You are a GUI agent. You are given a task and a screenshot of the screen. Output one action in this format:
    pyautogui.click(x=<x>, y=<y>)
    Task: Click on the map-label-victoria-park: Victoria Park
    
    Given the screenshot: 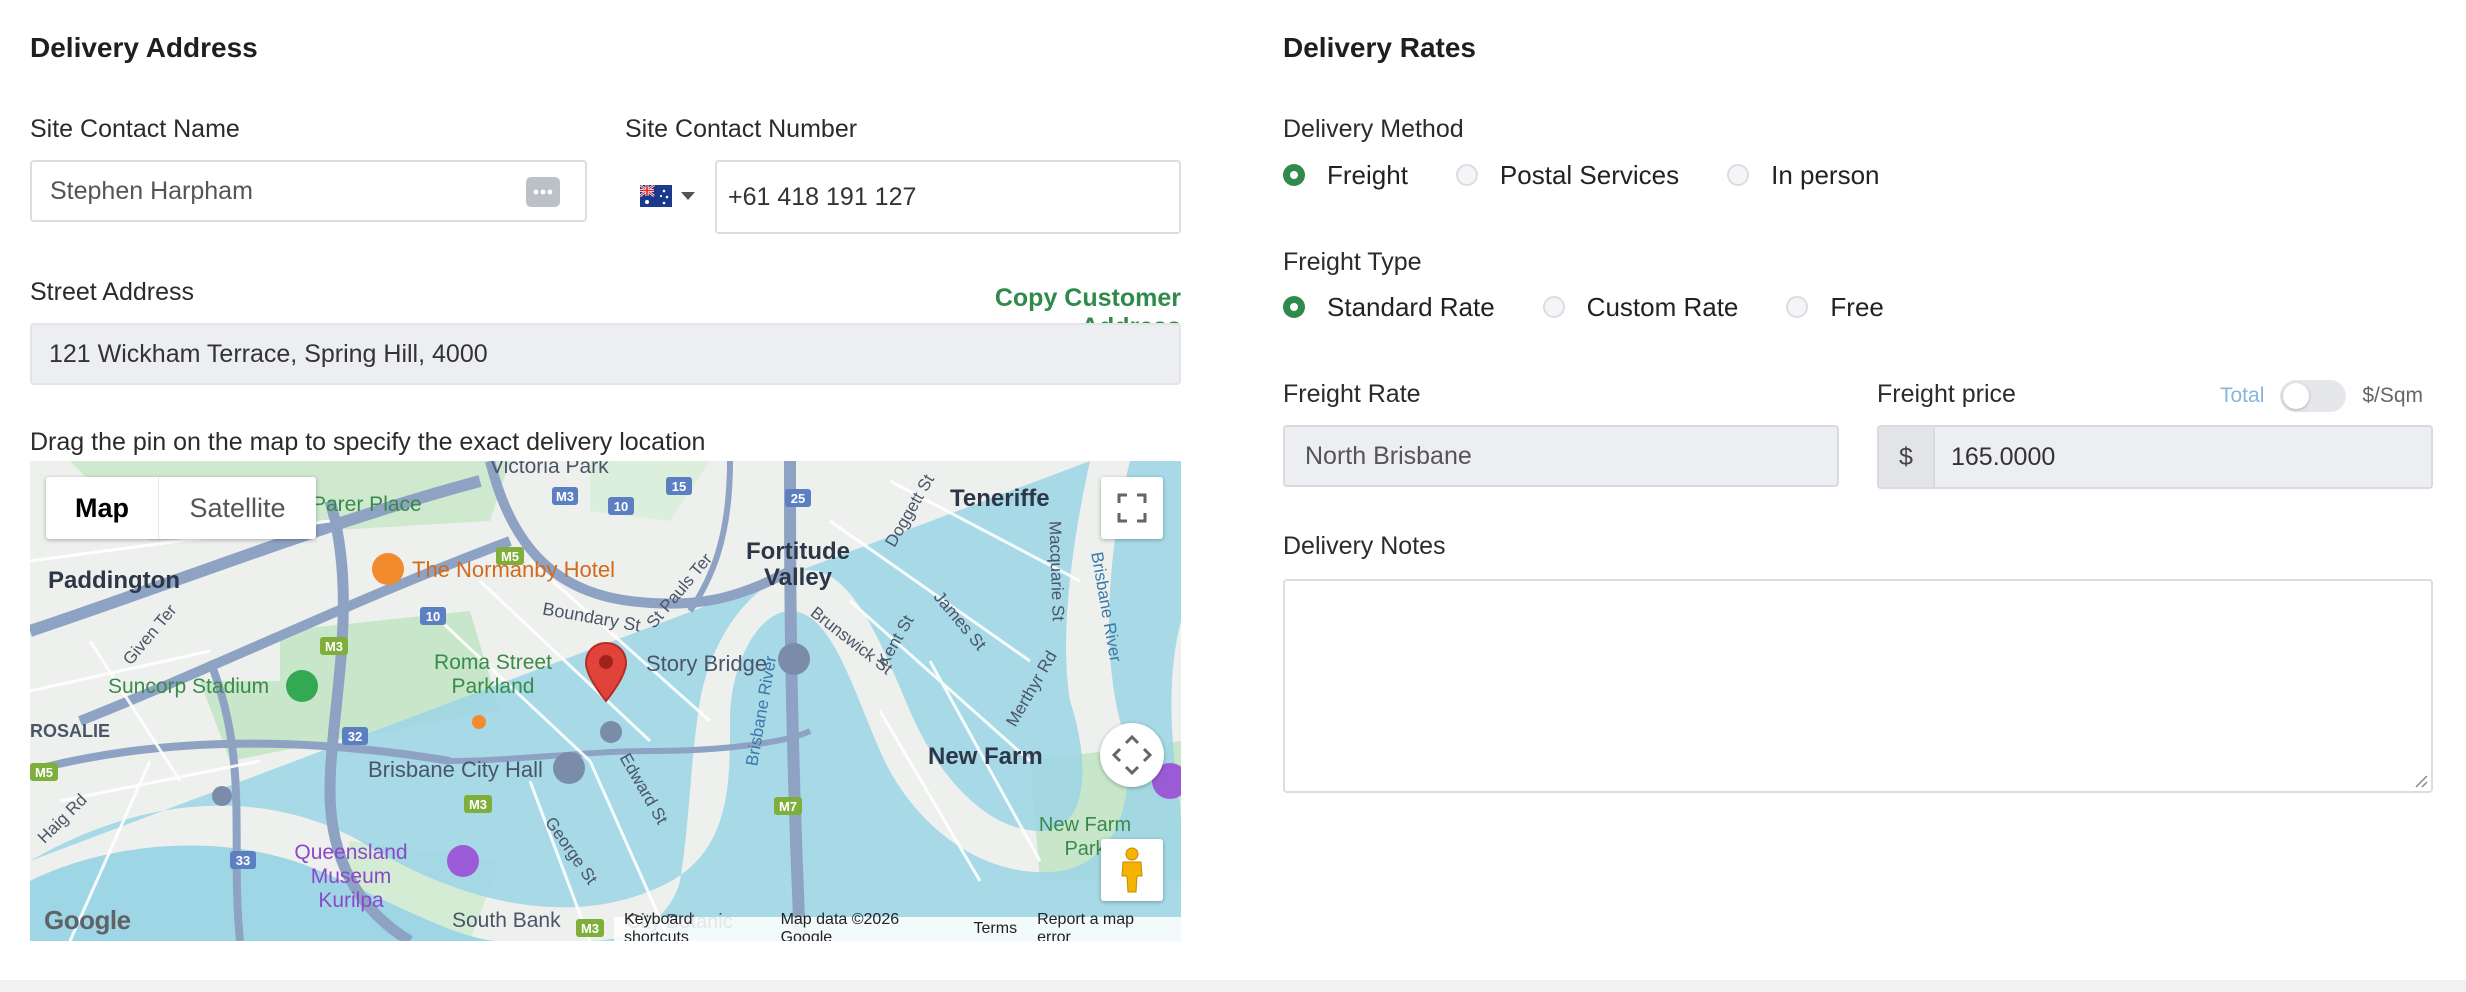 What is the action you would take?
    pyautogui.click(x=549, y=469)
    